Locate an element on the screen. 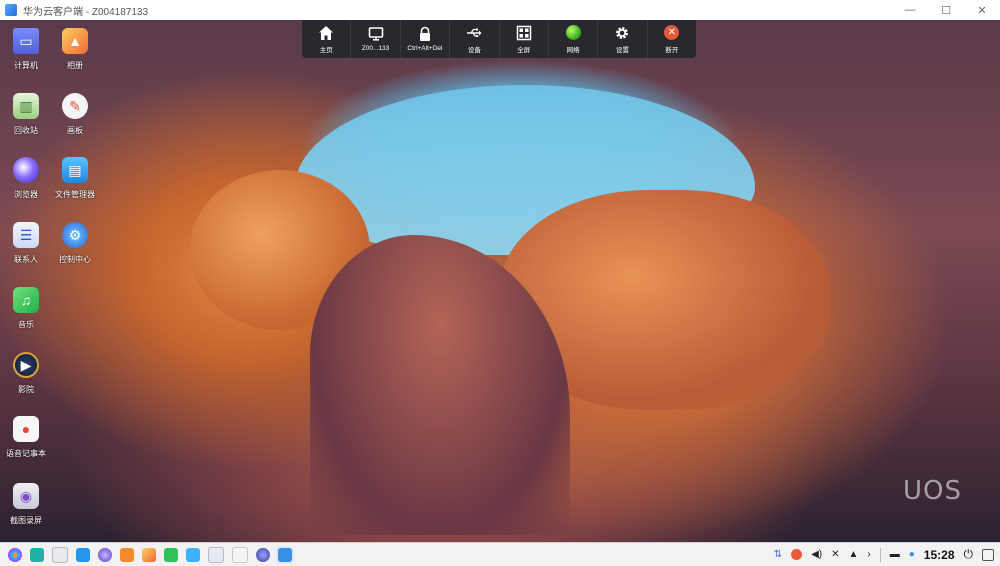  desktop-icon-drawing-board: ✎ 画板 is located at coordinates (75, 114).